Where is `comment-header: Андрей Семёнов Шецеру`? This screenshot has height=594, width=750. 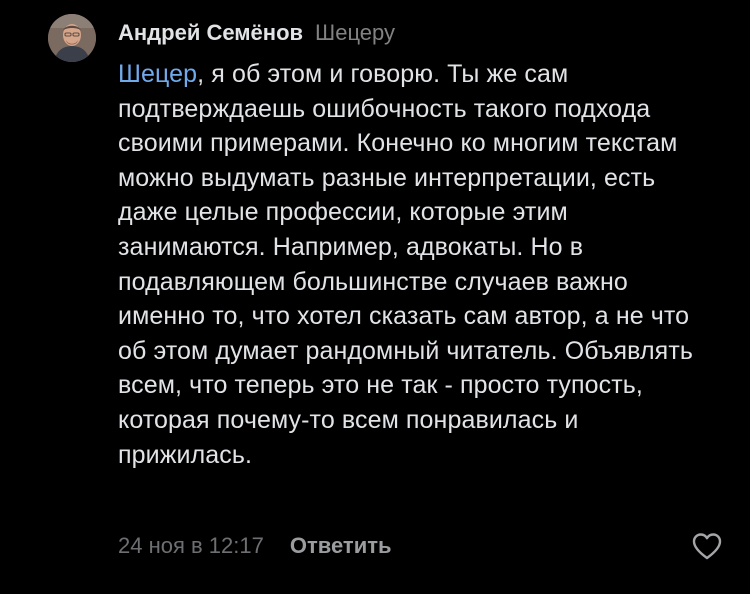 comment-header: Андрей Семёнов Шецеру is located at coordinates (256, 35).